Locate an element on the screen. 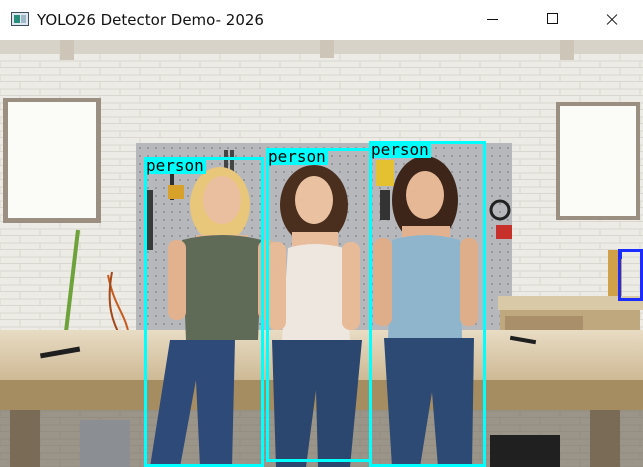 The width and height of the screenshot is (643, 467). close-button is located at coordinates (612, 19).